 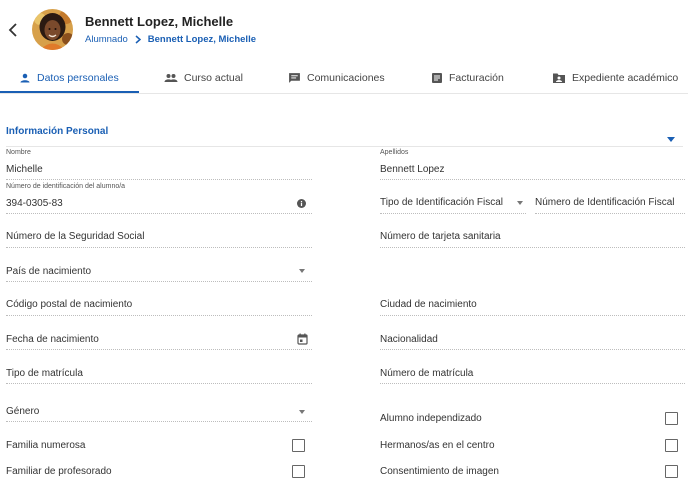 I want to click on apellidos-label: Apellidos, so click(x=394, y=152).